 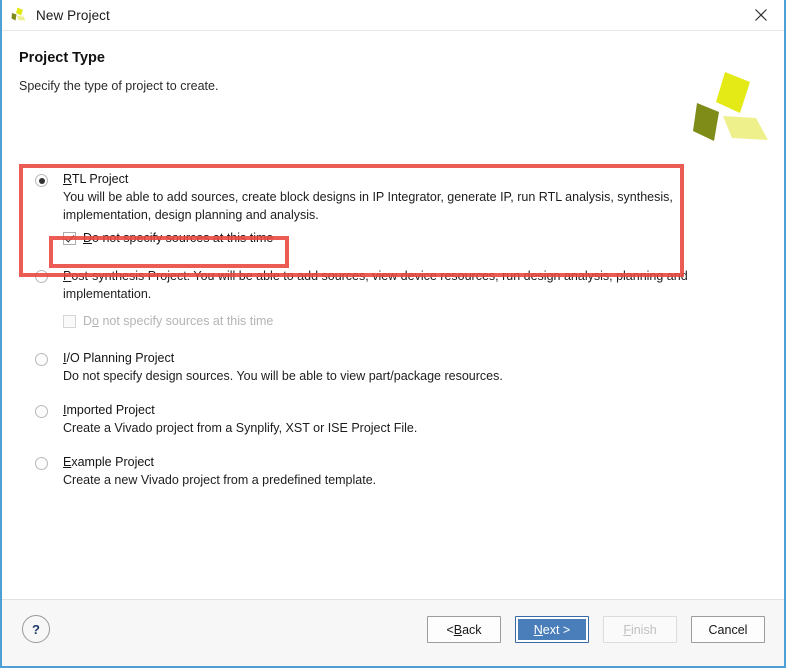 I want to click on footer-button-row: < Back Next > Finish Cancel, so click(x=596, y=629).